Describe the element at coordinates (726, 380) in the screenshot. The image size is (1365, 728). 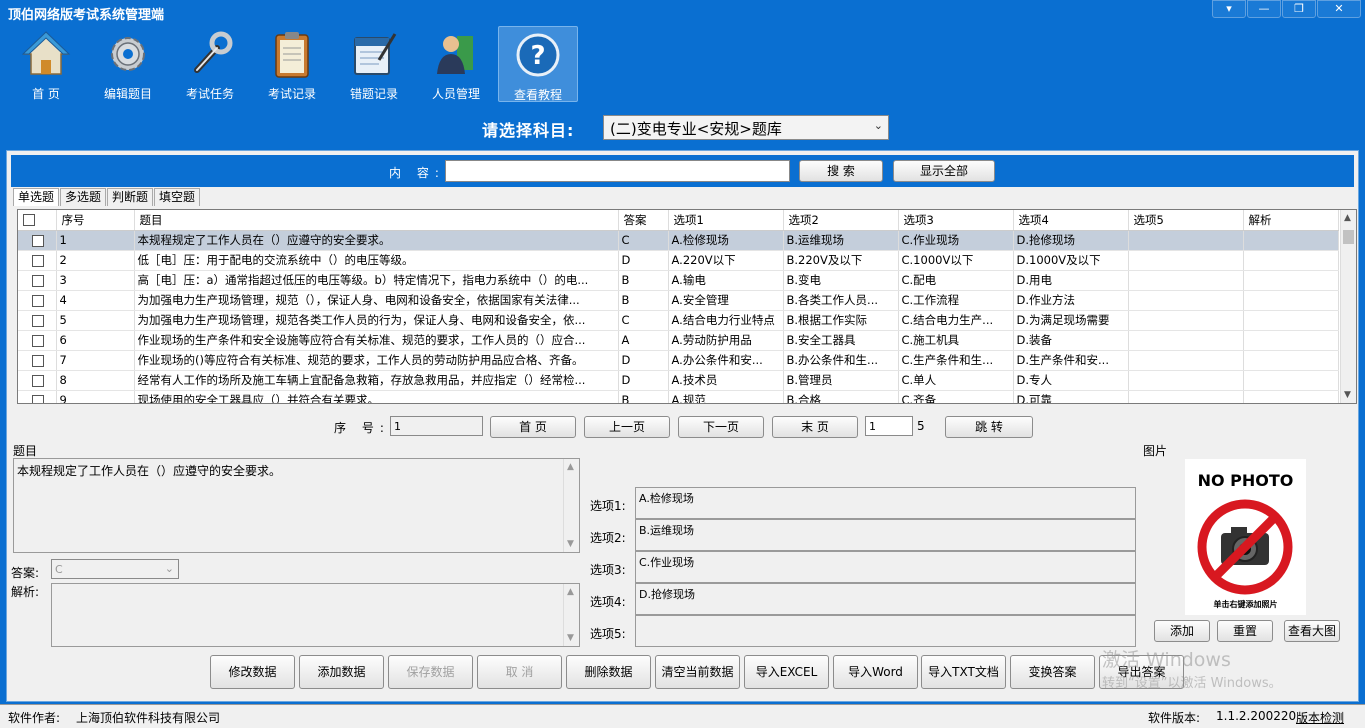
I see `cell-option1: A.技术员` at that location.